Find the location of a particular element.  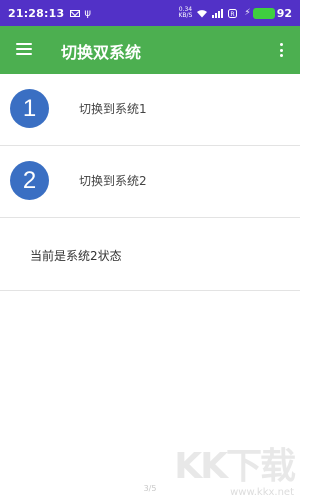

svg-text: R is located at coordinates (233, 14).